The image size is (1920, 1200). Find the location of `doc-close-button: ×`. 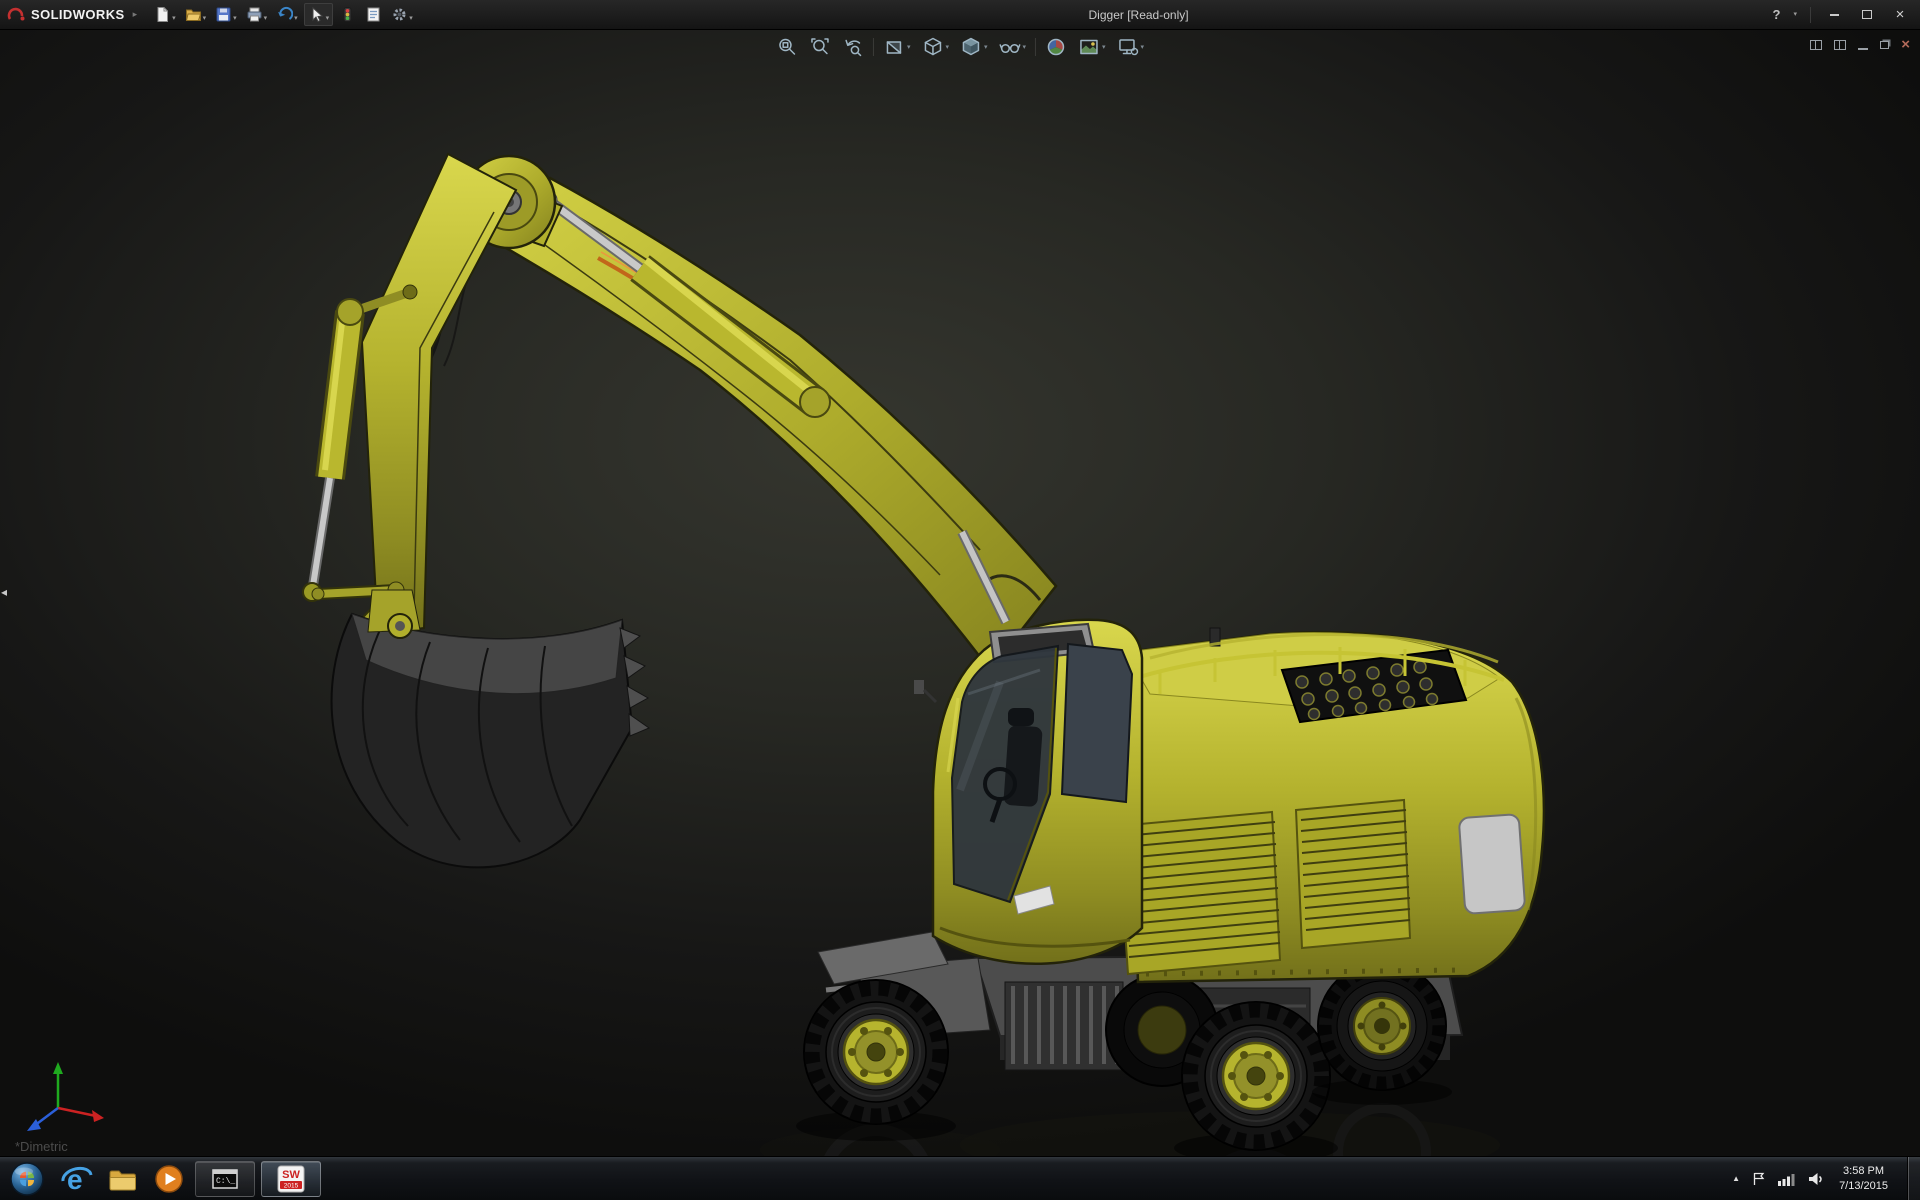

doc-close-button: × is located at coordinates (1905, 44).